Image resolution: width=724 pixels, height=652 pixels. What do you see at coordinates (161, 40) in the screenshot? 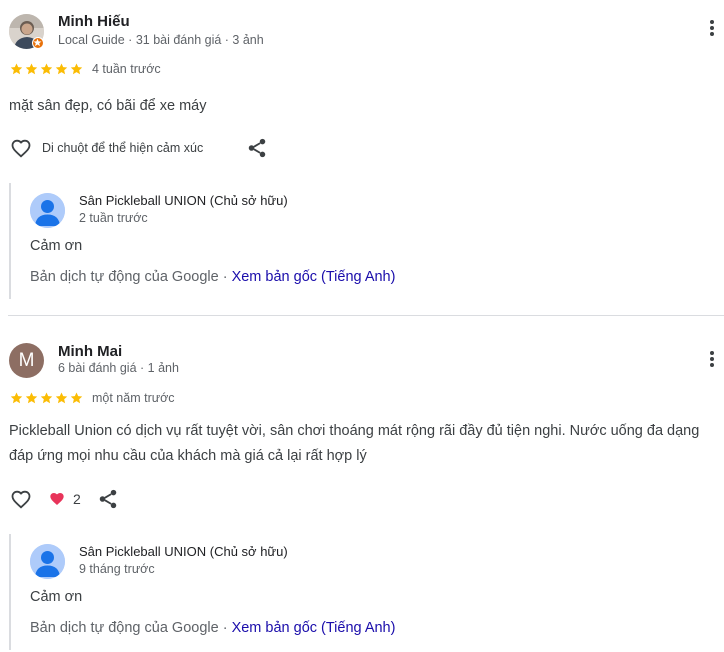
I see `reviewer-meta: Local Guide · 31 bài đánh giá · 3 ảnh` at bounding box center [161, 40].